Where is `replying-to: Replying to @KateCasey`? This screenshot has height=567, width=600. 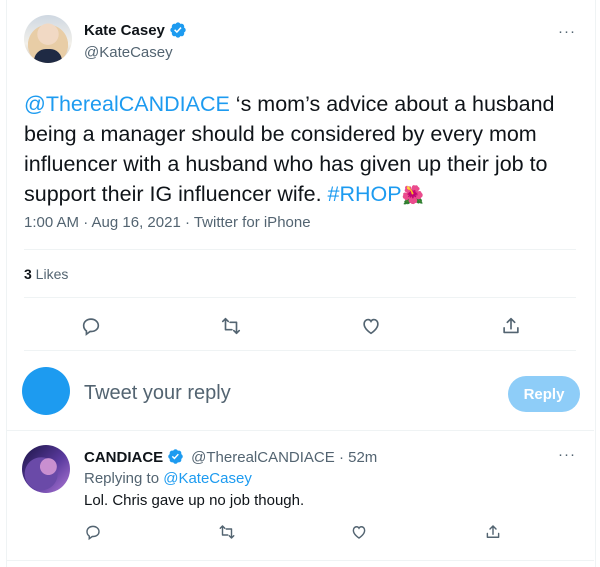 replying-to: Replying to @KateCasey is located at coordinates (168, 478).